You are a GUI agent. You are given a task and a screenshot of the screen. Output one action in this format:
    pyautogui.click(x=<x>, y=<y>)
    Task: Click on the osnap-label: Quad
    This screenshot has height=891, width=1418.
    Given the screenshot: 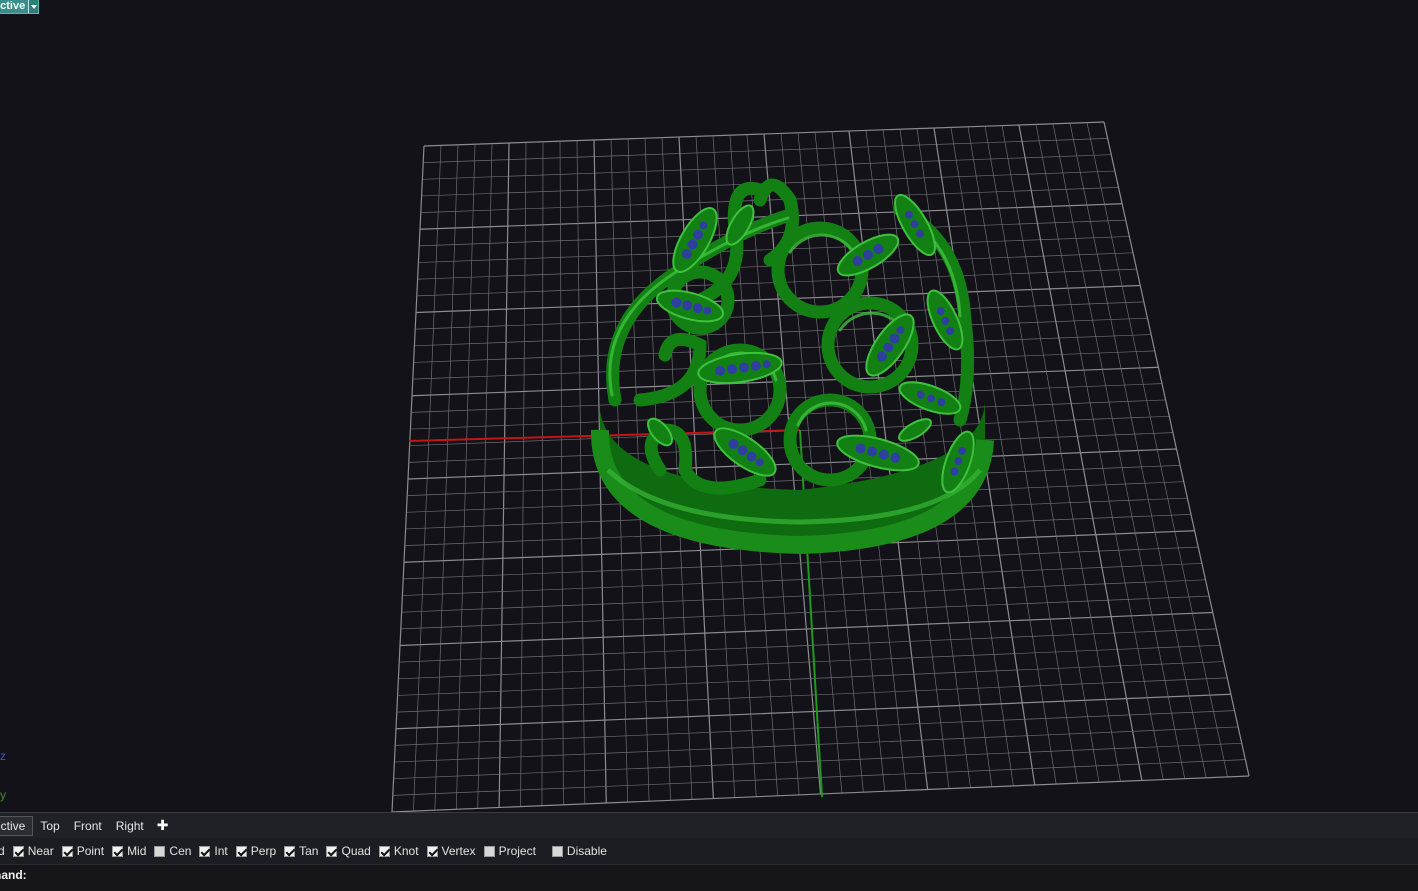 What is the action you would take?
    pyautogui.click(x=356, y=851)
    